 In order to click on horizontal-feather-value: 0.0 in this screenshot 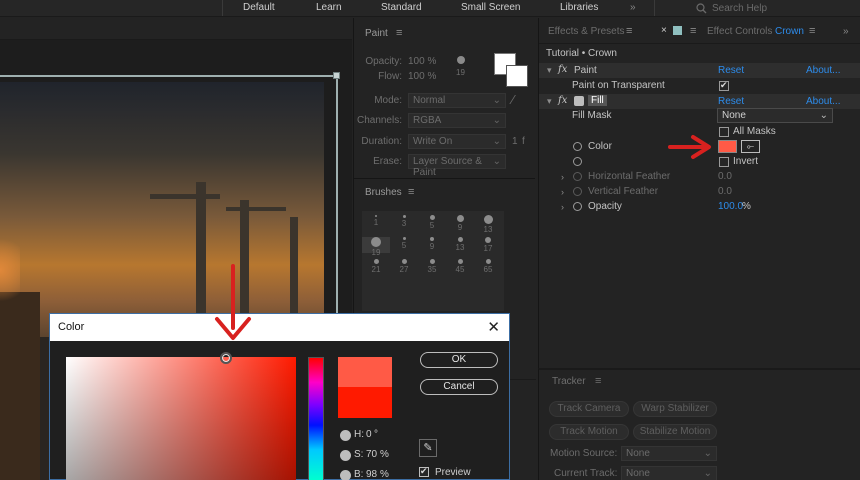, I will do `click(725, 176)`.